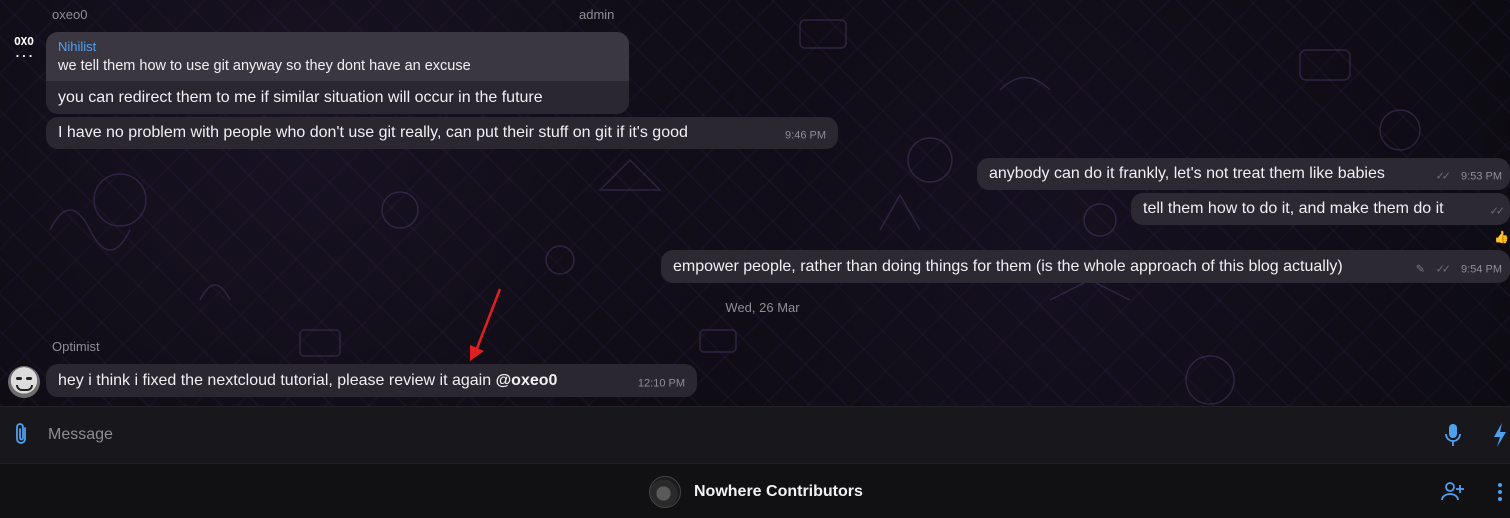  What do you see at coordinates (1500, 435) in the screenshot?
I see `lightning-bolt-icon` at bounding box center [1500, 435].